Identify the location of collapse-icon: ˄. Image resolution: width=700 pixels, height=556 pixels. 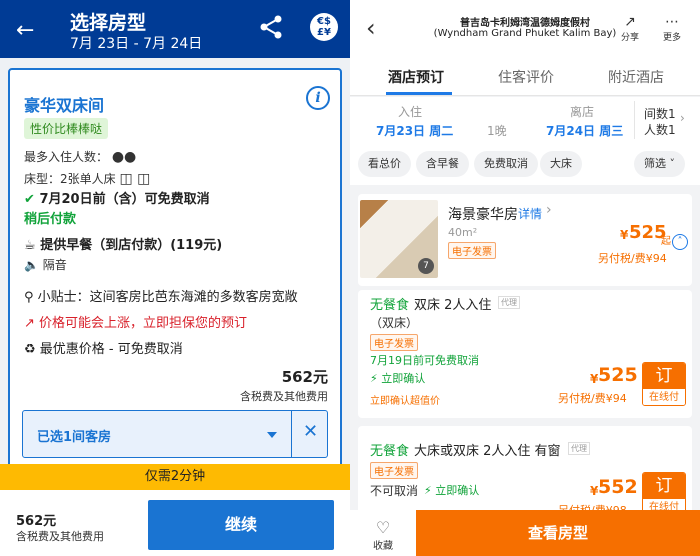
(680, 242).